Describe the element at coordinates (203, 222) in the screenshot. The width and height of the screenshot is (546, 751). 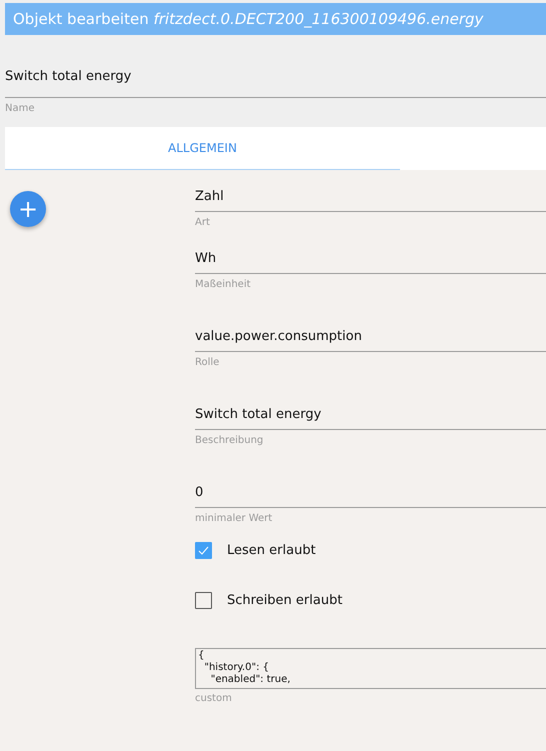
I see `field-label: Art` at that location.